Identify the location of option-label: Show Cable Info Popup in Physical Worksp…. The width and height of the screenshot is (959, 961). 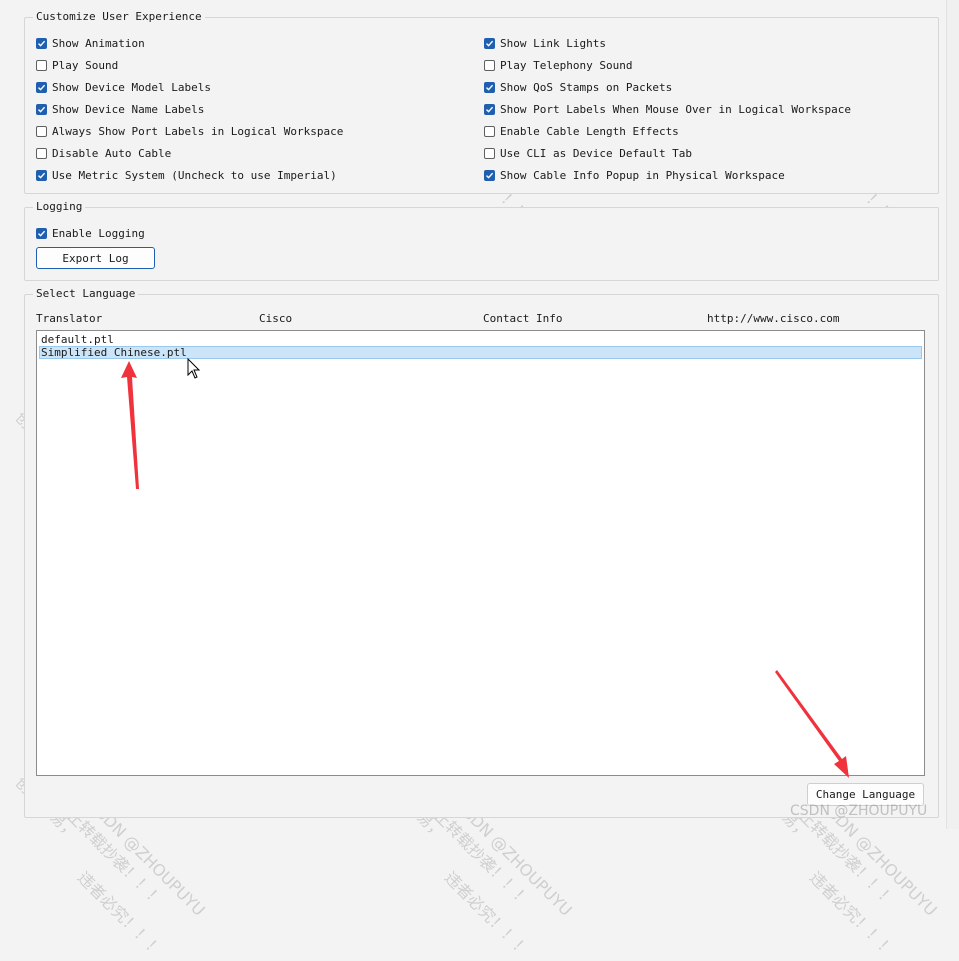
(642, 175).